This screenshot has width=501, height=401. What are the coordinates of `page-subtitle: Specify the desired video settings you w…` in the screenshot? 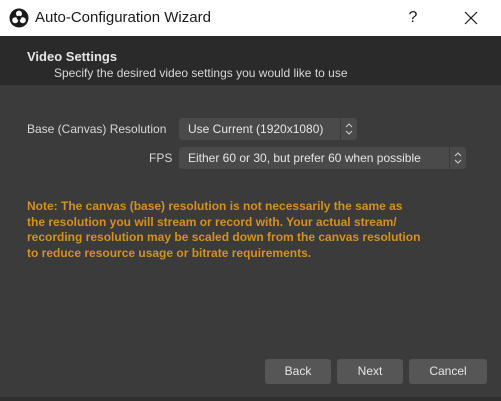 It's located at (201, 73).